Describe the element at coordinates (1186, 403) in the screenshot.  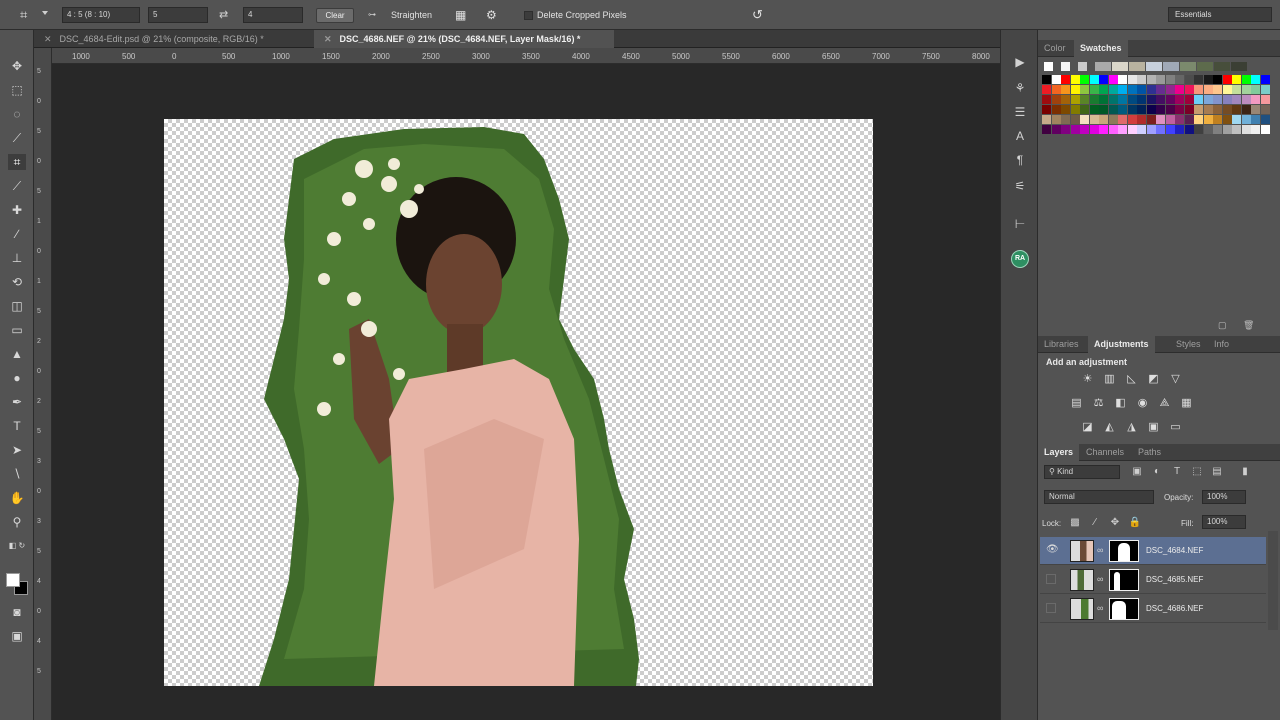
I see `color-lookup-icon: ▦` at that location.